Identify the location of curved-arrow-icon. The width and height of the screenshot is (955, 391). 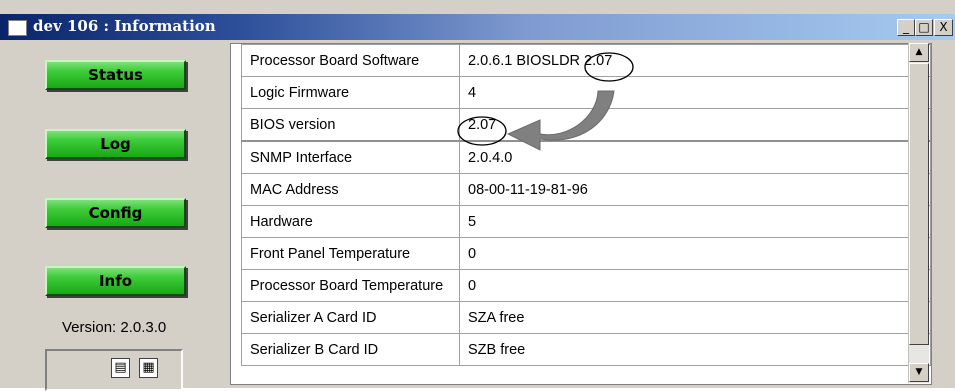
(560, 120).